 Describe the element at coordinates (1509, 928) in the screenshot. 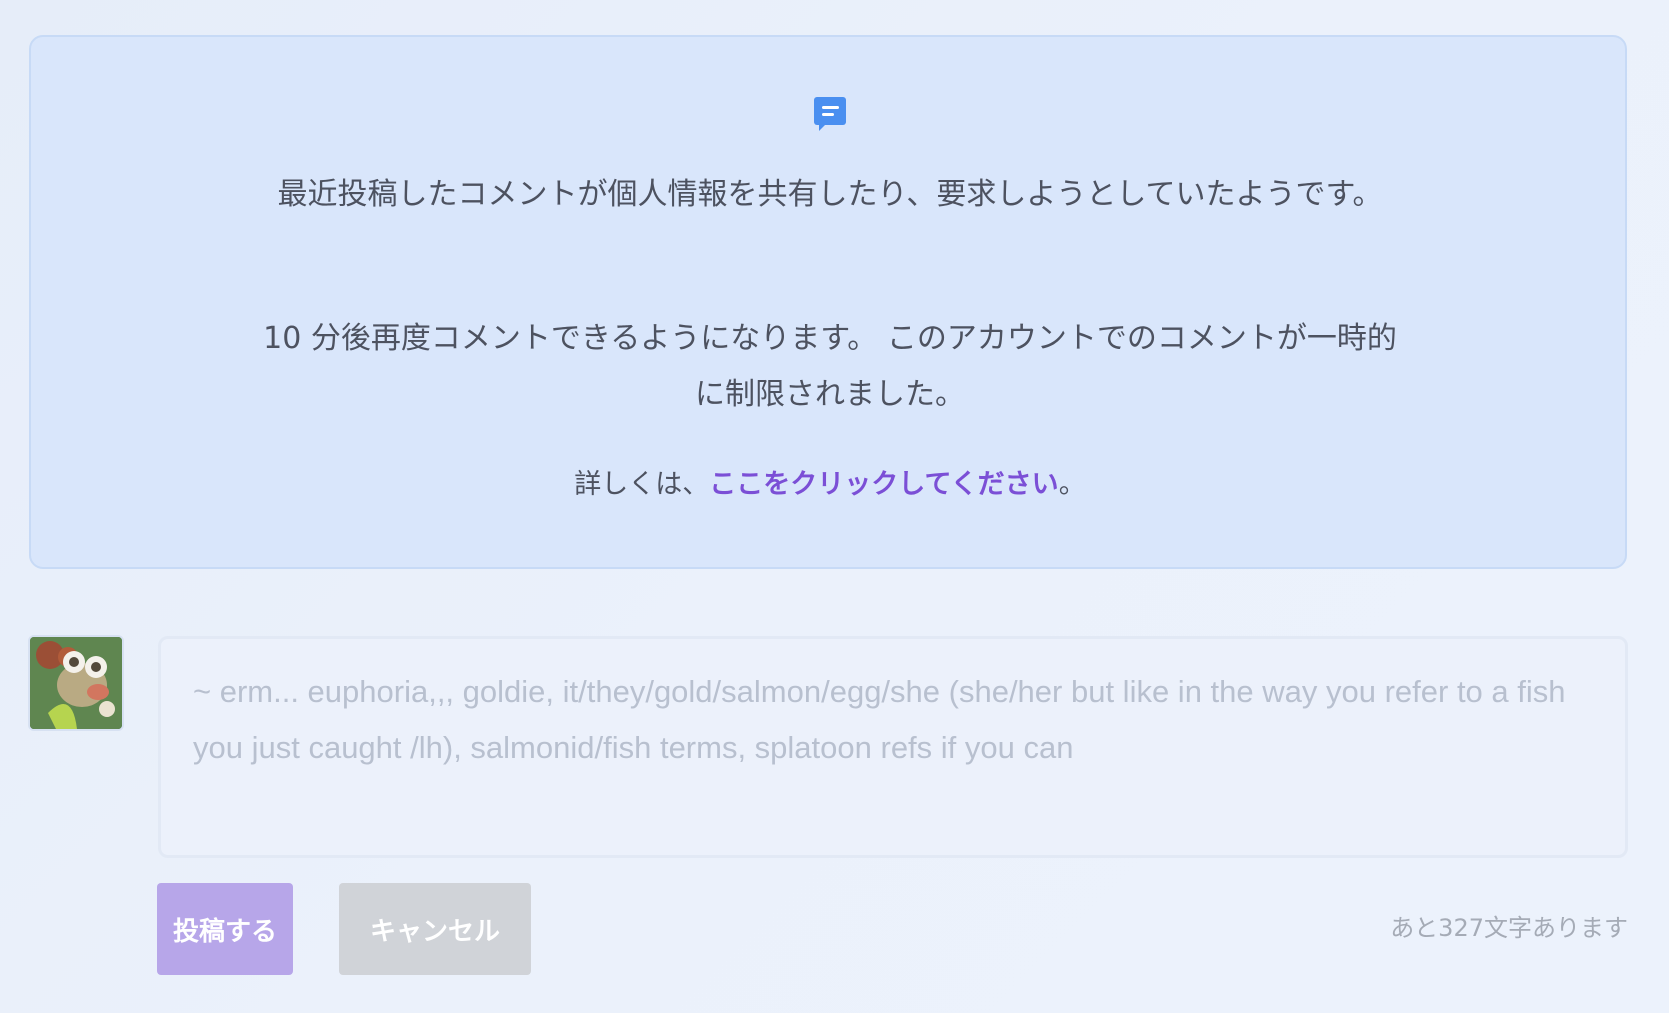

I see `remaining-characters-count: あと327文字あります` at that location.